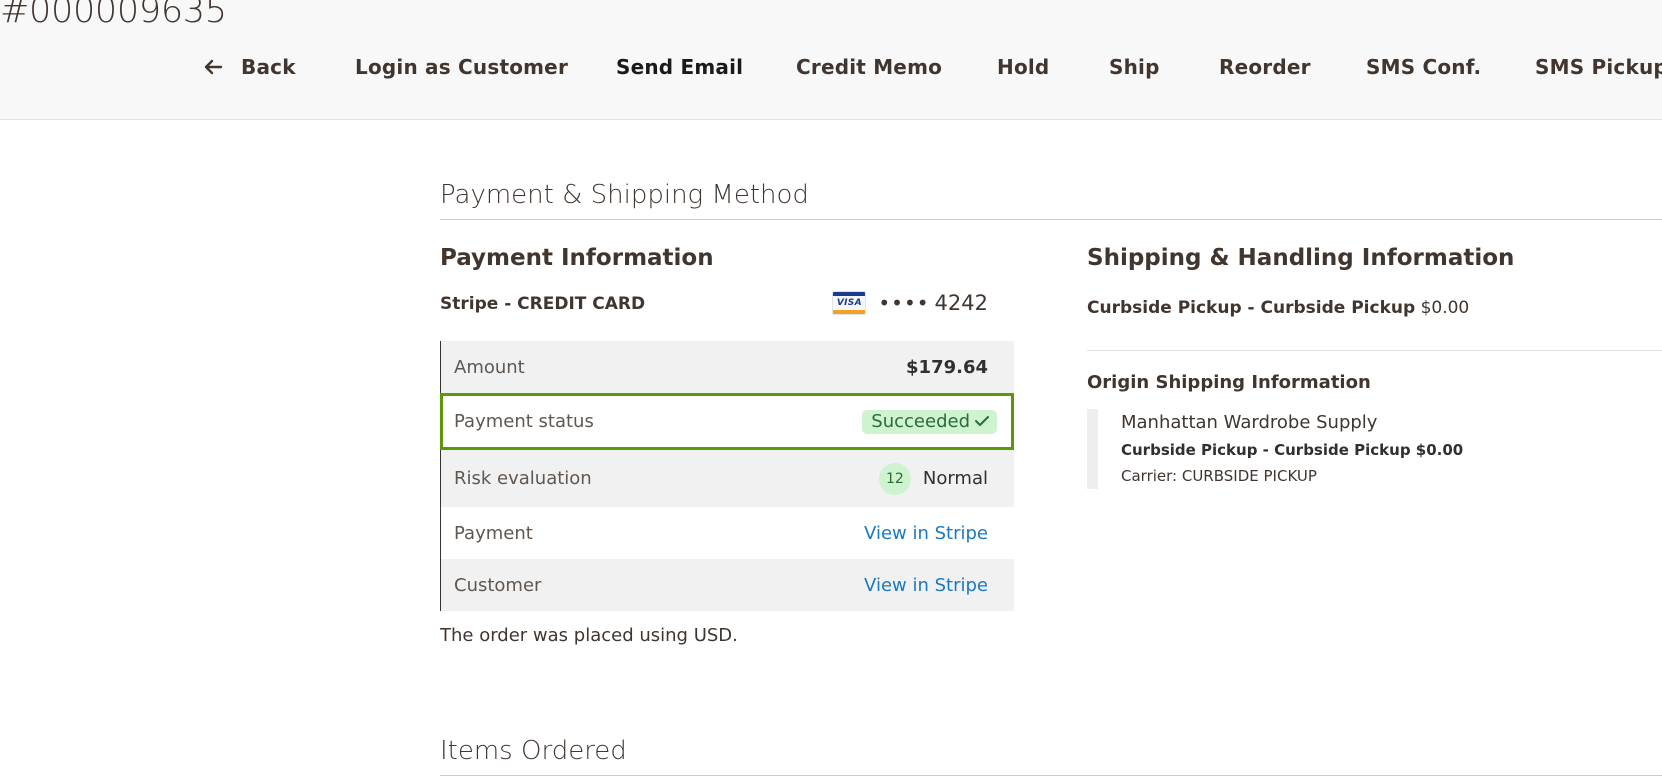 The height and width of the screenshot is (781, 1662). I want to click on credit-memo-button: Credit Memo, so click(869, 67).